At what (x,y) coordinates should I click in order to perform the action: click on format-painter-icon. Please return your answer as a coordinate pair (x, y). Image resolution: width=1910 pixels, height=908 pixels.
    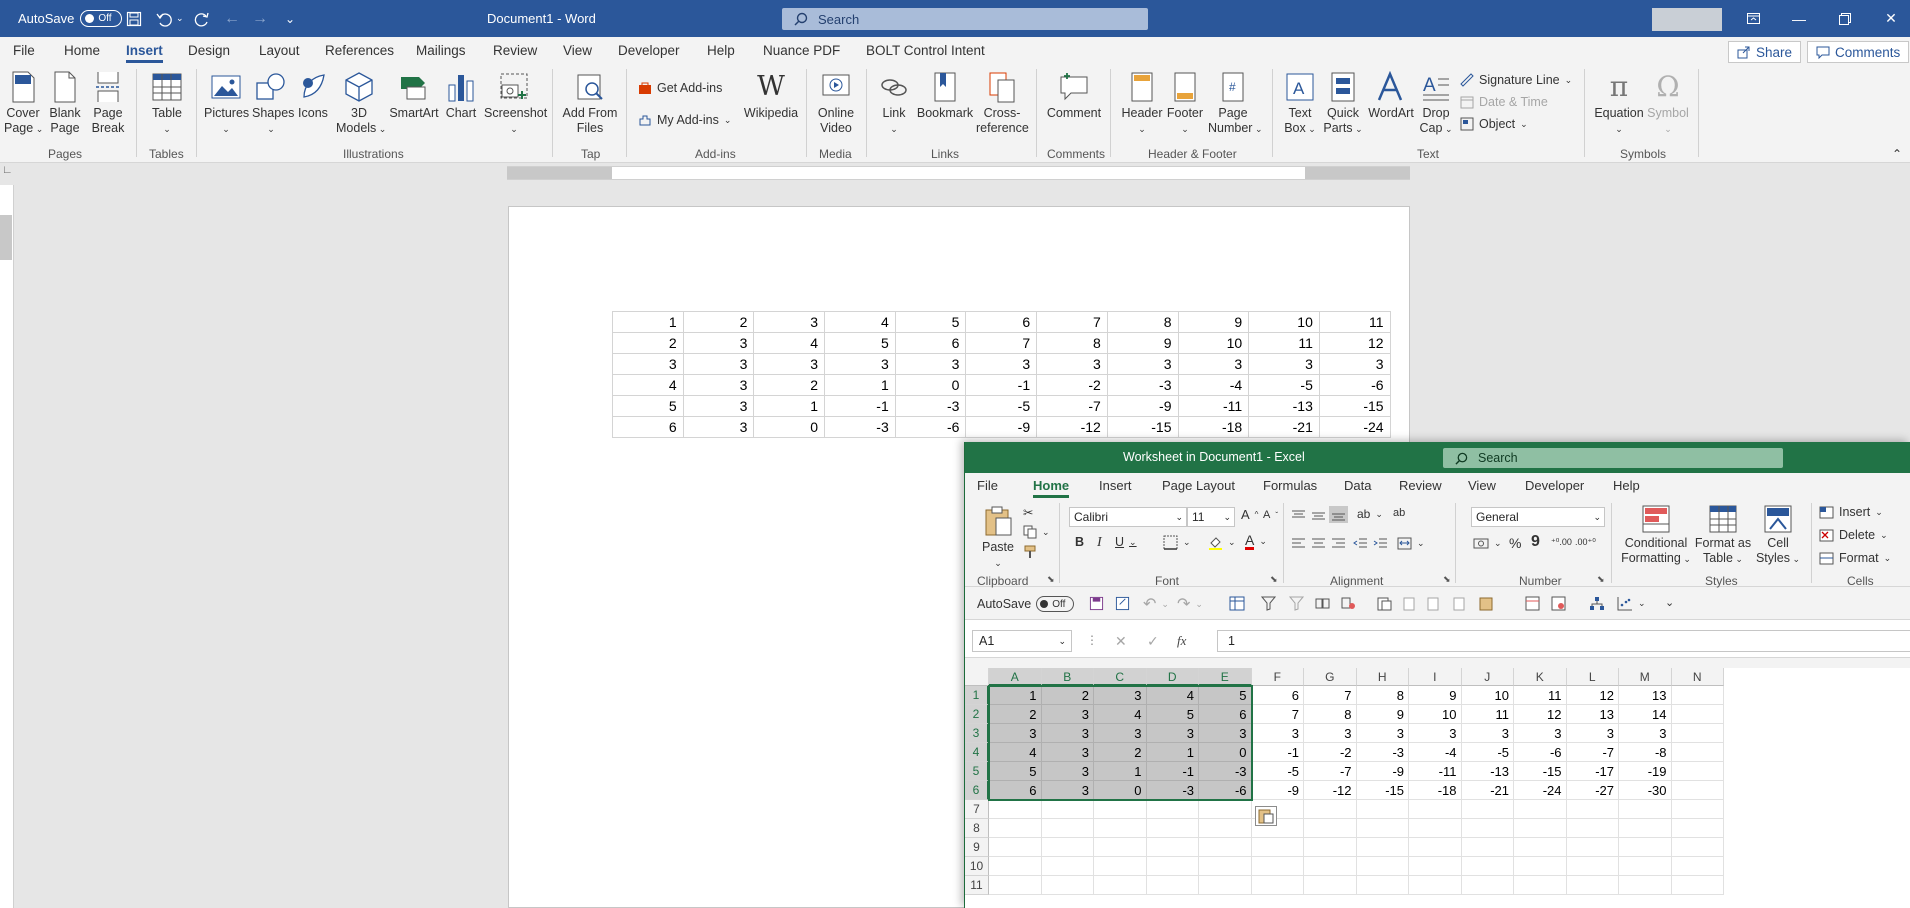
    Looking at the image, I should click on (1030, 552).